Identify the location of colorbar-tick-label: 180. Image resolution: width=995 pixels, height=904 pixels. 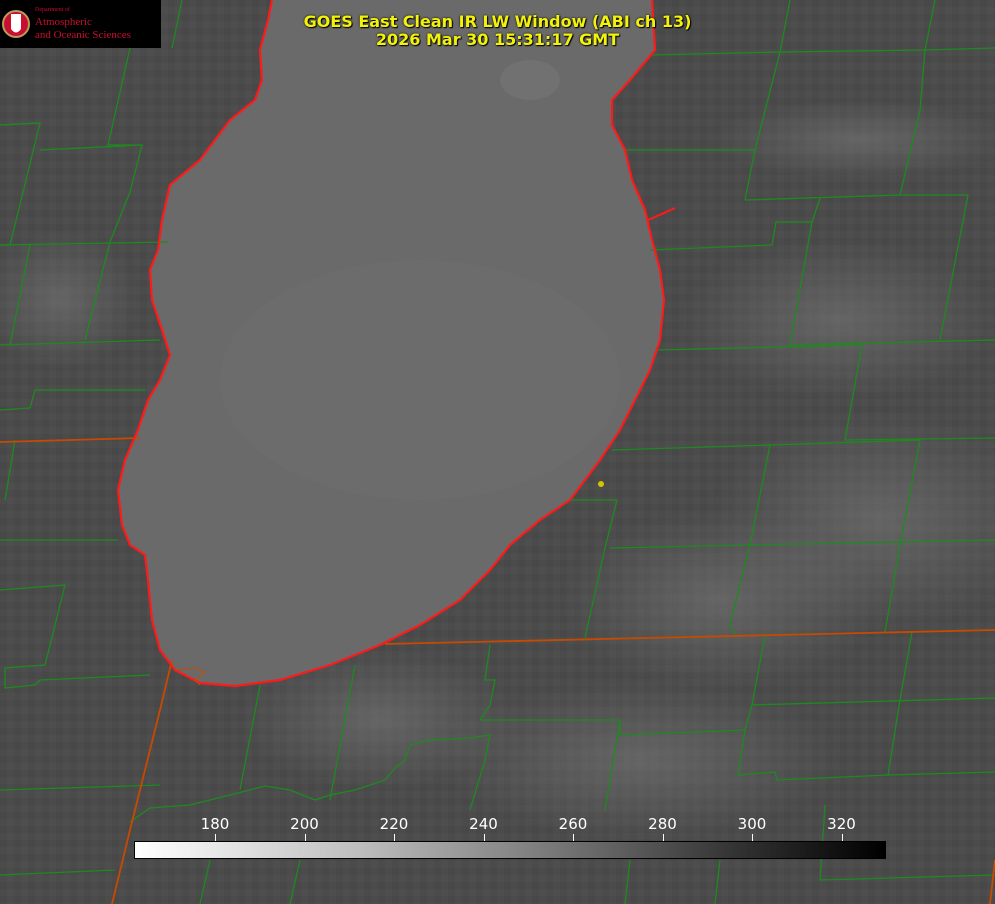
(215, 824).